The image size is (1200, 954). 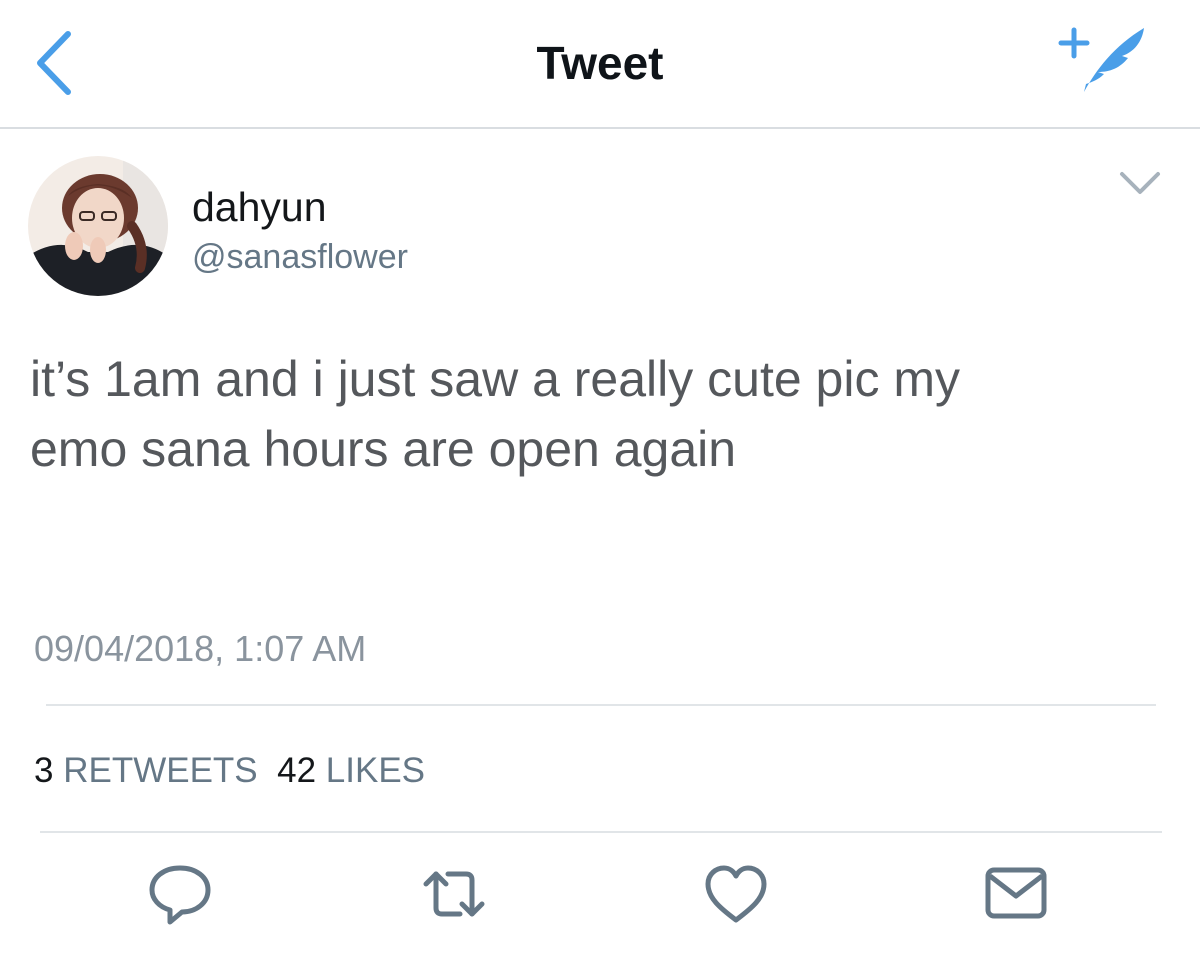 I want to click on compose-tweet-icon, so click(x=1102, y=60).